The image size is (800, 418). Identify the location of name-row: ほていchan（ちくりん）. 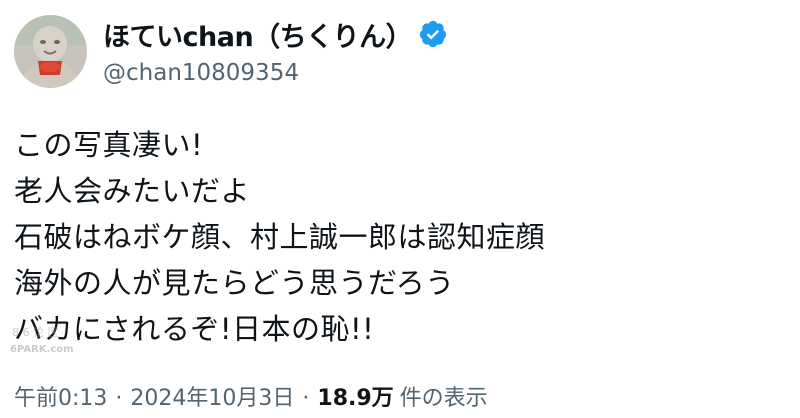
(275, 34).